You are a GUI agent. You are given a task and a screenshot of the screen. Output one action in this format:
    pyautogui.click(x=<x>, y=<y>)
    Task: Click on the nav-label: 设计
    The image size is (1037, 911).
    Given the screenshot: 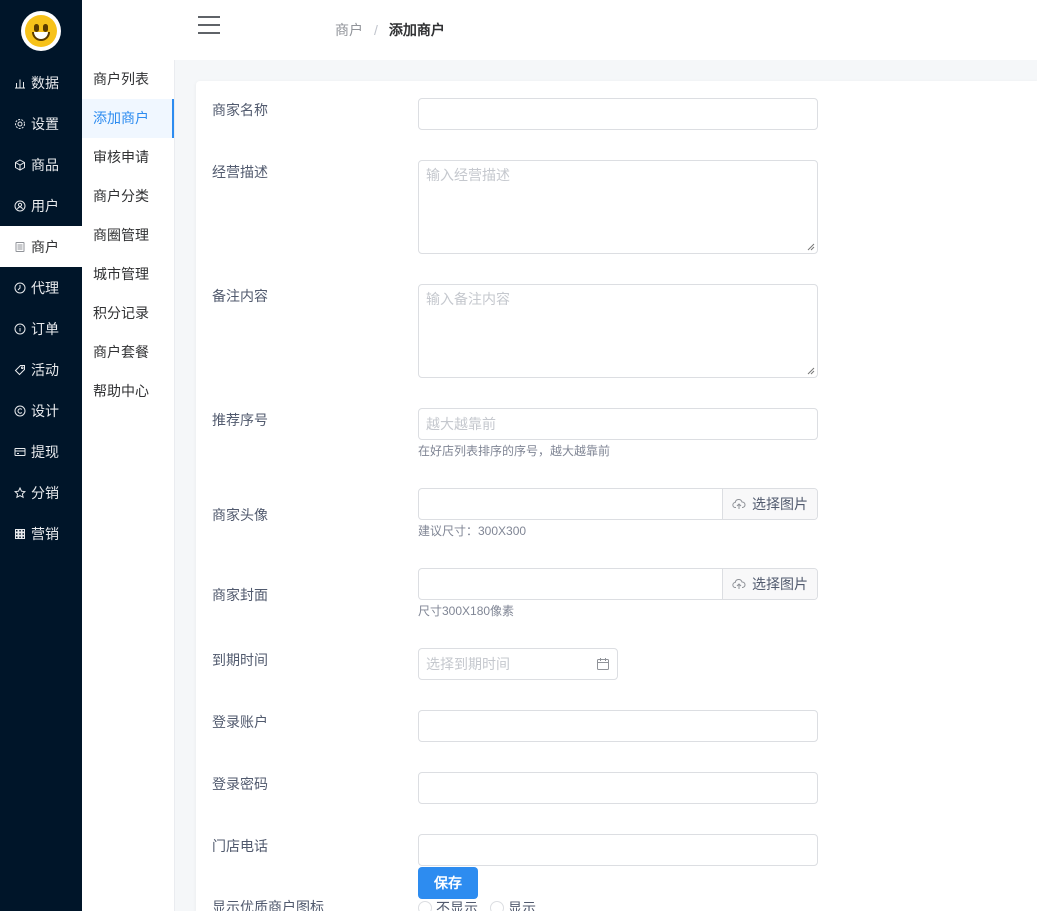 What is the action you would take?
    pyautogui.click(x=45, y=410)
    